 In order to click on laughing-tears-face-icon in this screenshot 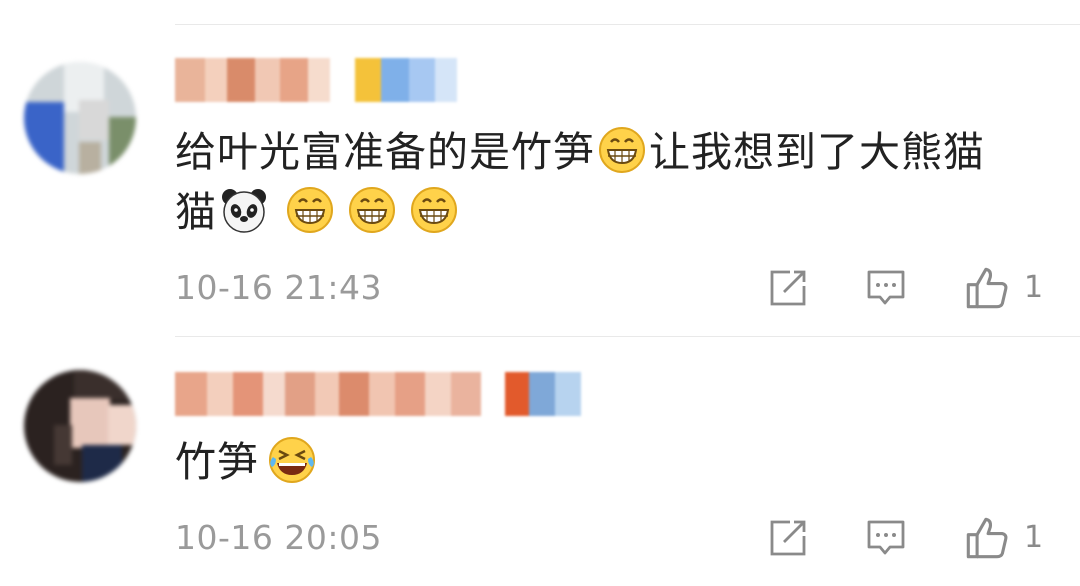, I will do `click(292, 460)`.